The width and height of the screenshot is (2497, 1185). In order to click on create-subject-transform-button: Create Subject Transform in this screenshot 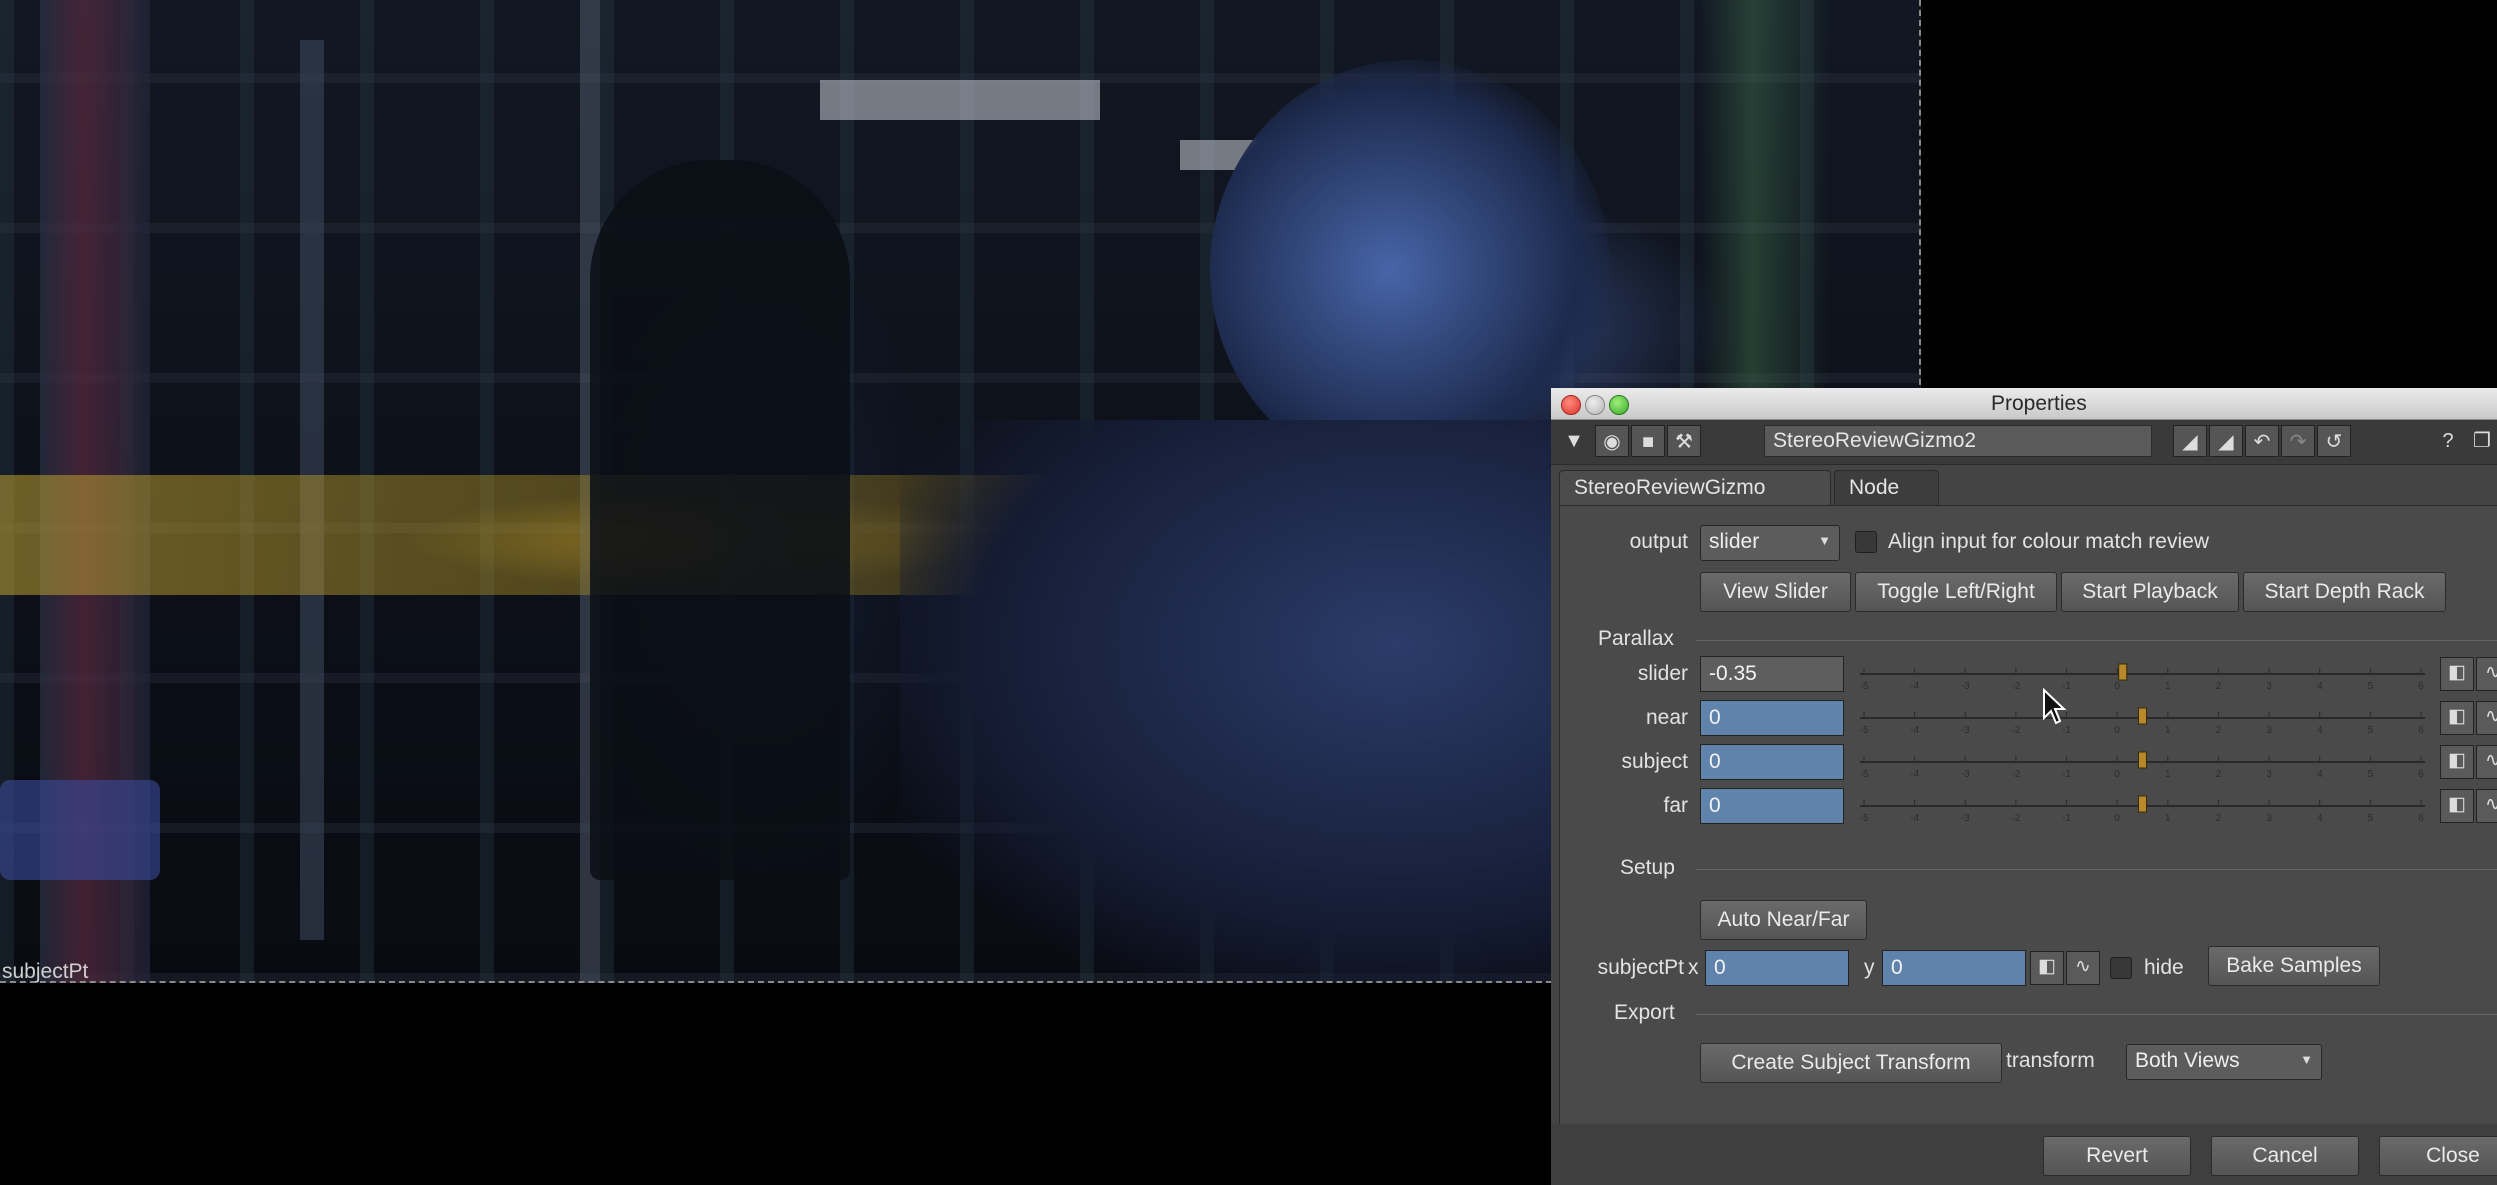, I will do `click(1851, 1063)`.